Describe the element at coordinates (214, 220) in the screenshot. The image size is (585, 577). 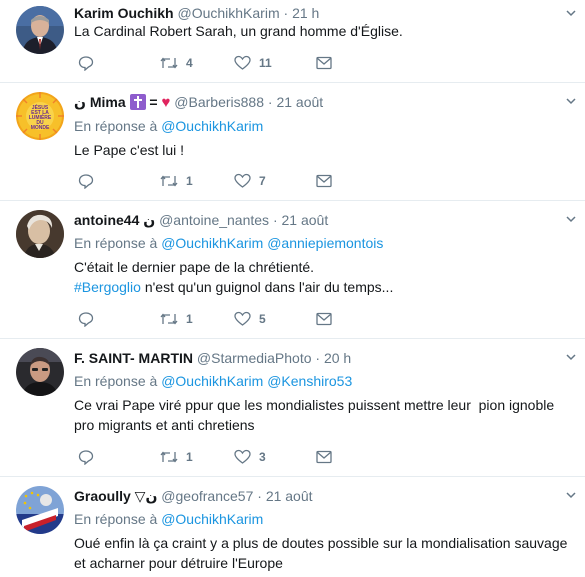
I see `user-handle: @antoine_nantes` at that location.